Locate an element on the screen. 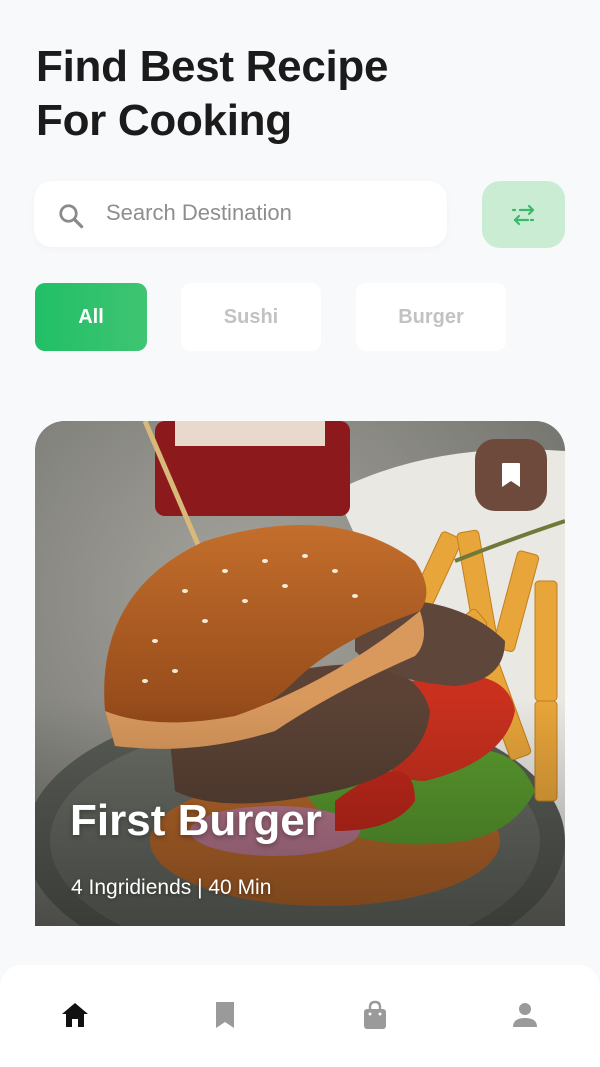 This screenshot has height=1067, width=600. chip-sushi: Sushi is located at coordinates (251, 317).